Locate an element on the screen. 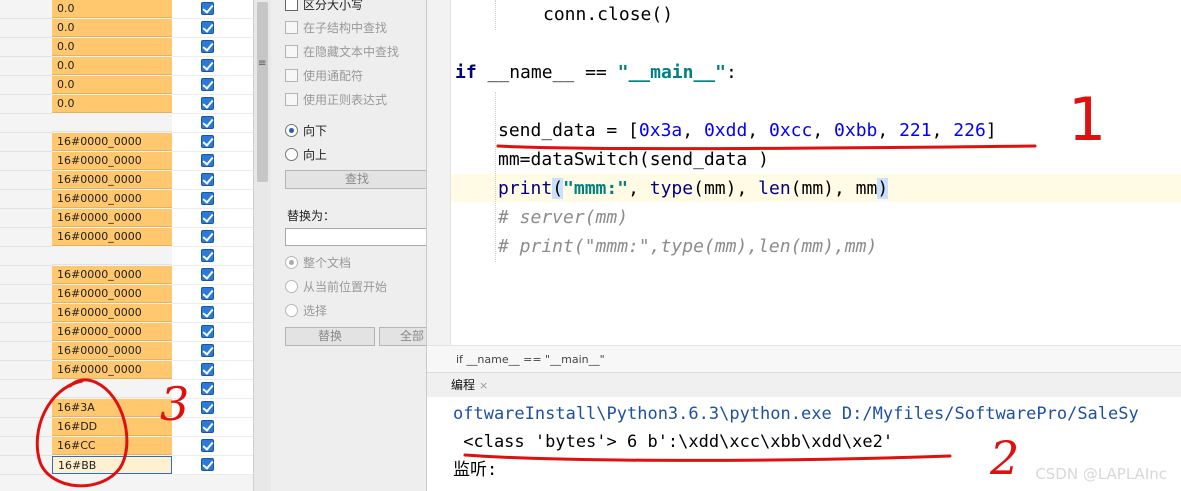  run-tab: 编程 × is located at coordinates (469, 385).